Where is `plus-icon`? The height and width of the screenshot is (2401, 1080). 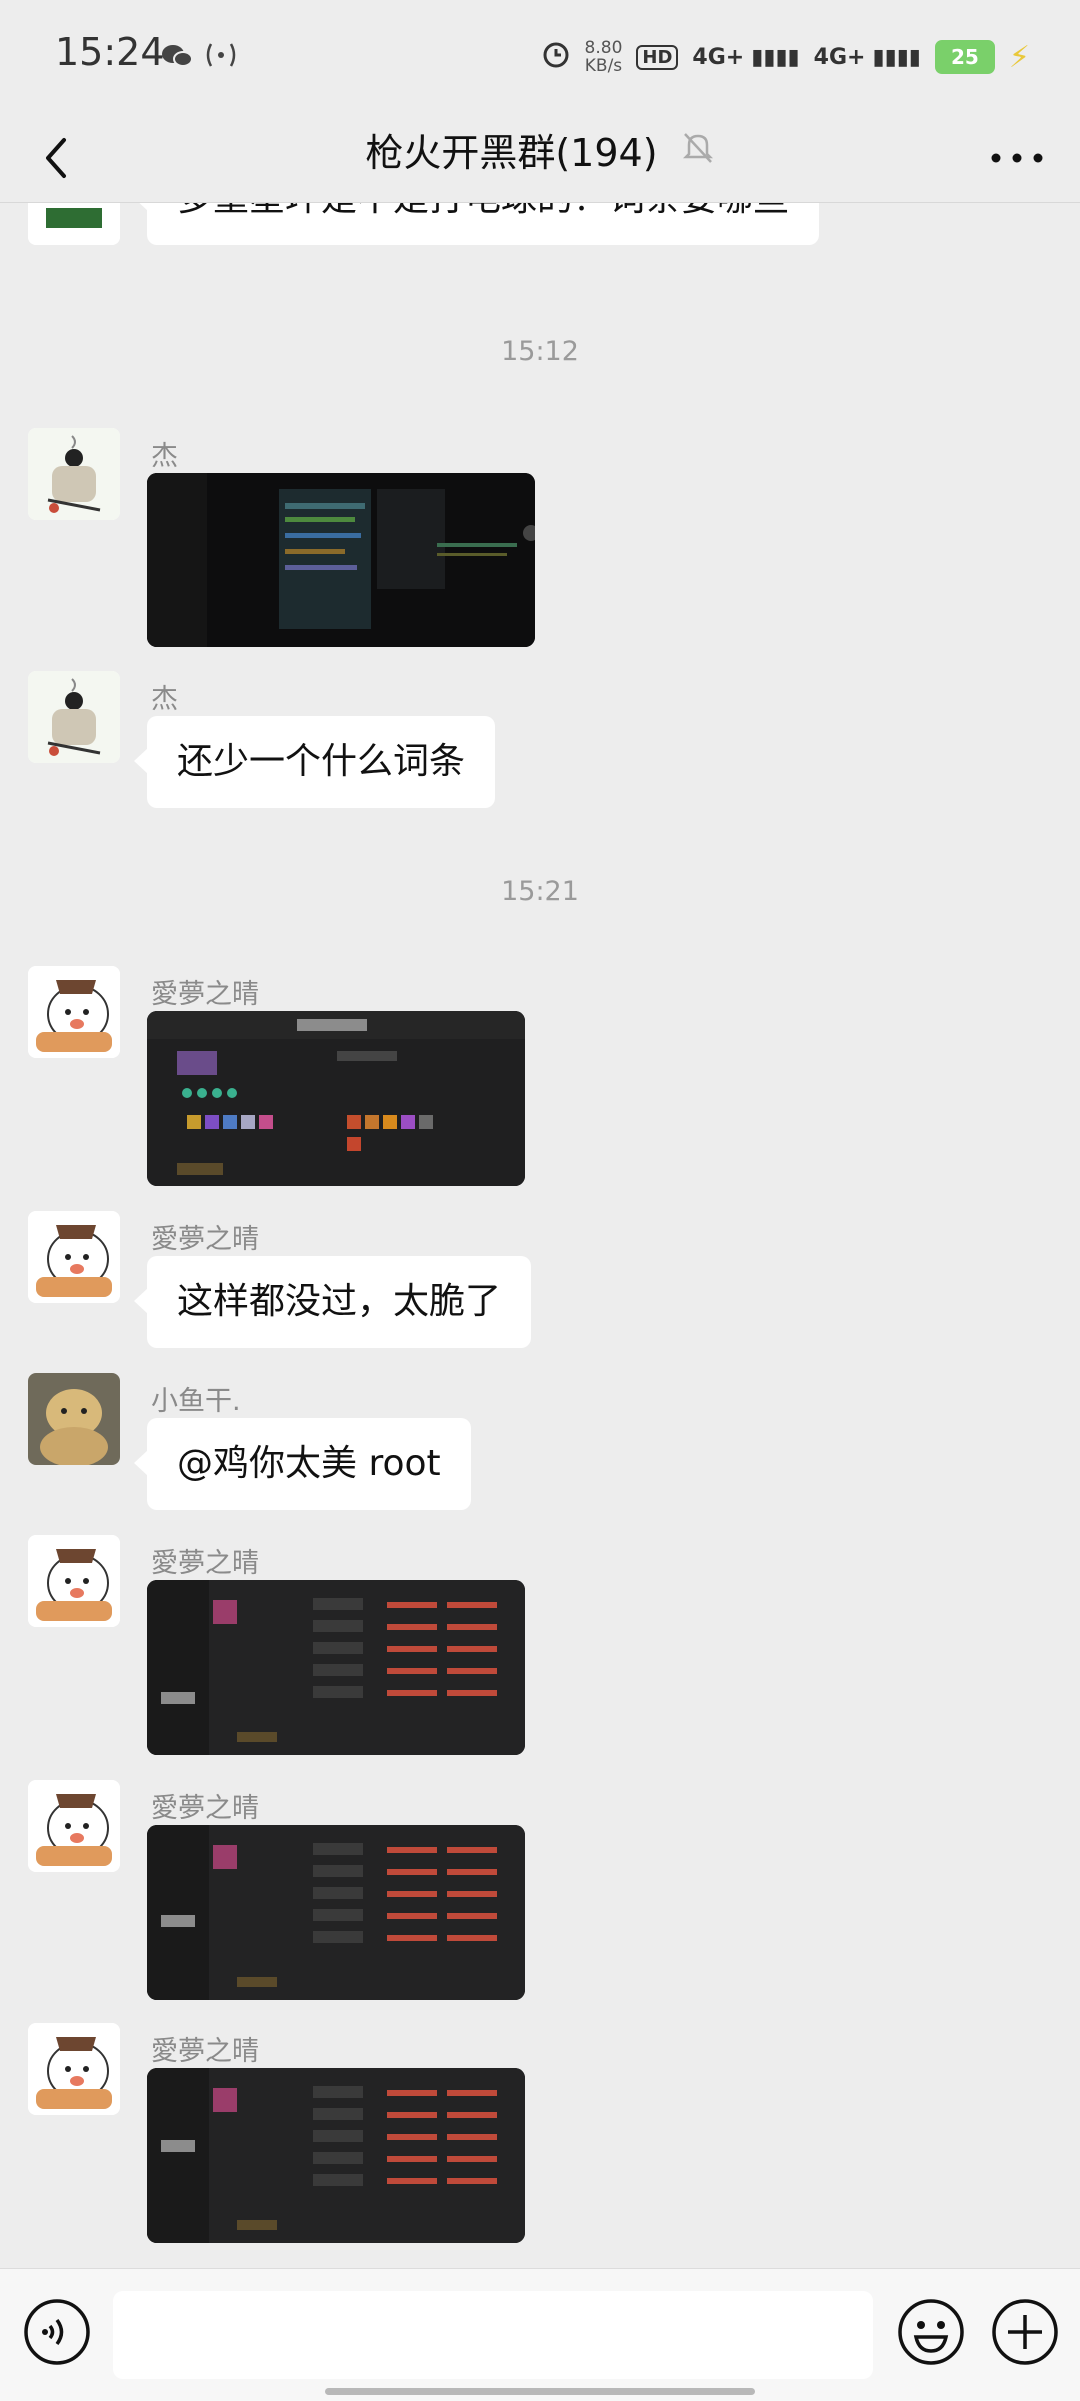 plus-icon is located at coordinates (1025, 2332).